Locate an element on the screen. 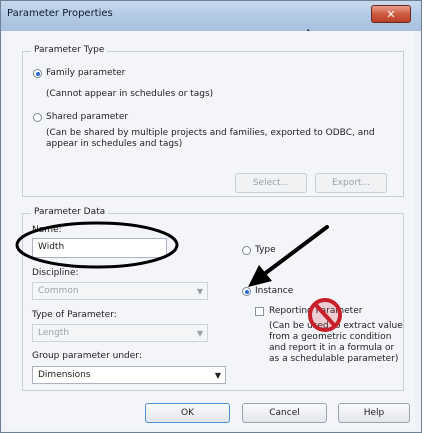  name-highlight-ellipse is located at coordinates (97, 245).